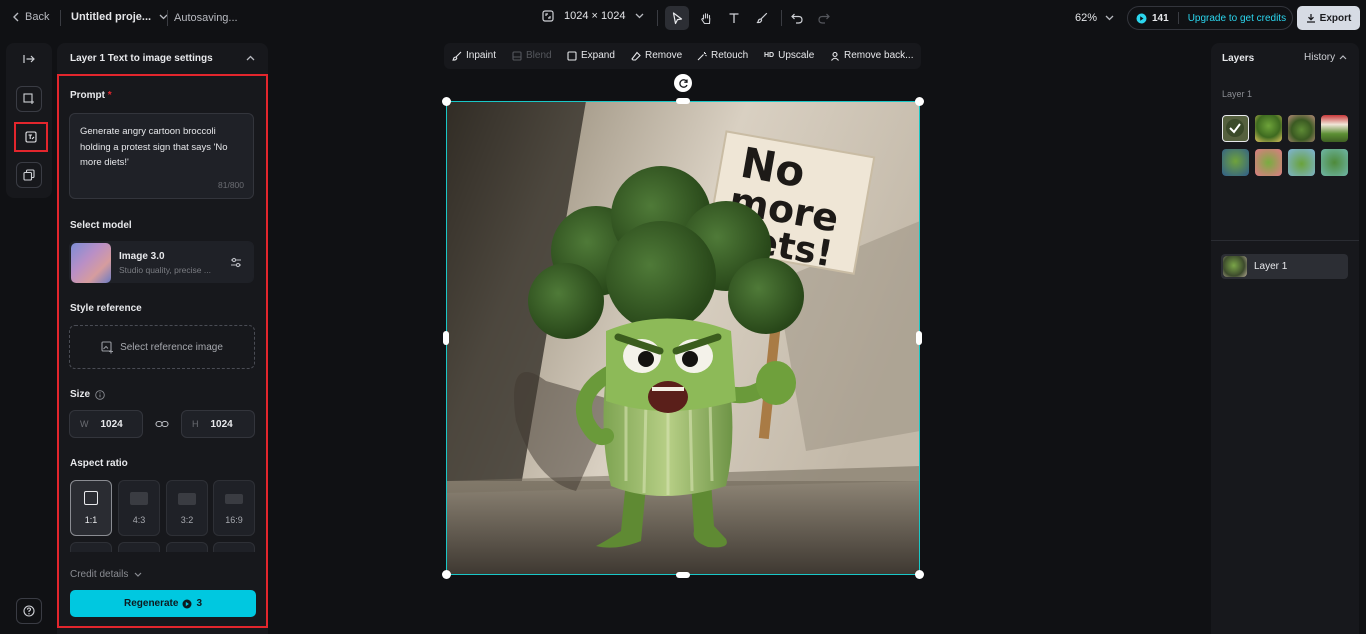 Image resolution: width=1366 pixels, height=634 pixels. Describe the element at coordinates (532, 55) in the screenshot. I see `blend-button: Blend` at that location.